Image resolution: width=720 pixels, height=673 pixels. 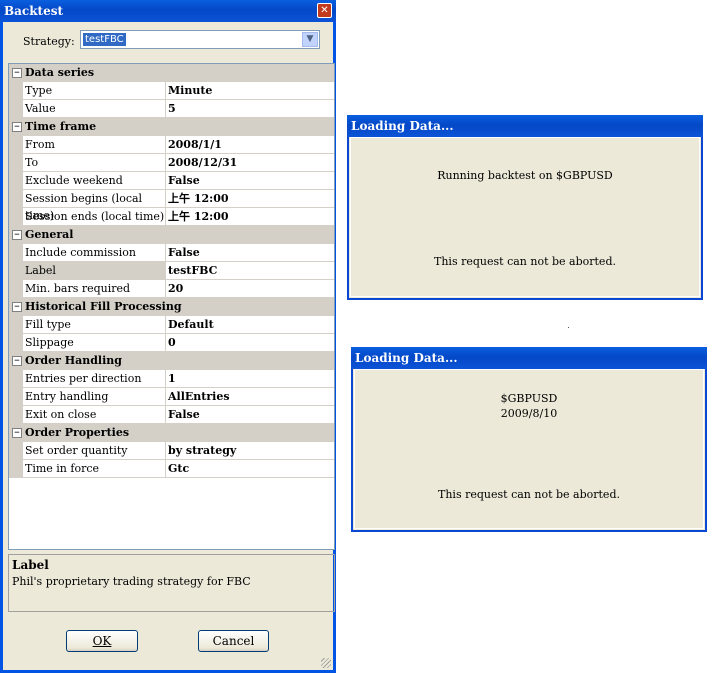 What do you see at coordinates (34, 11) in the screenshot?
I see `backtest-title: Backtest` at bounding box center [34, 11].